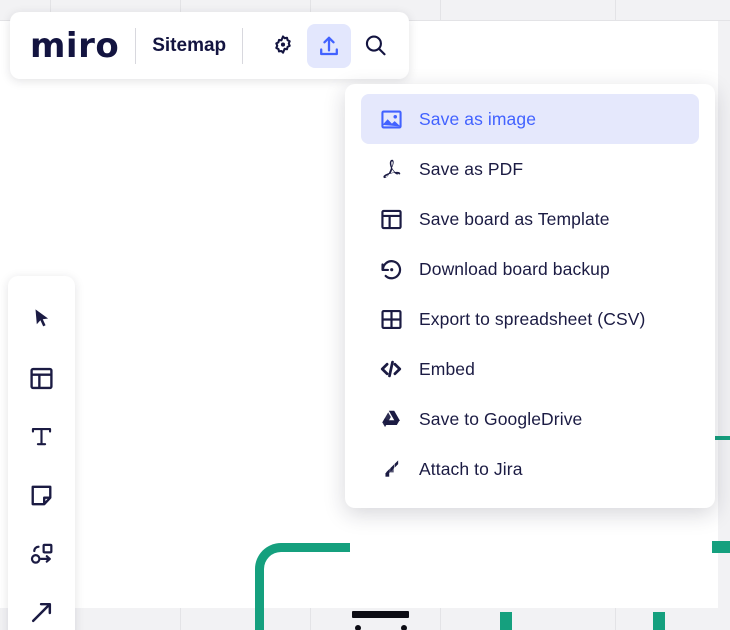 The width and height of the screenshot is (730, 630). I want to click on left-tool-rail, so click(41, 453).